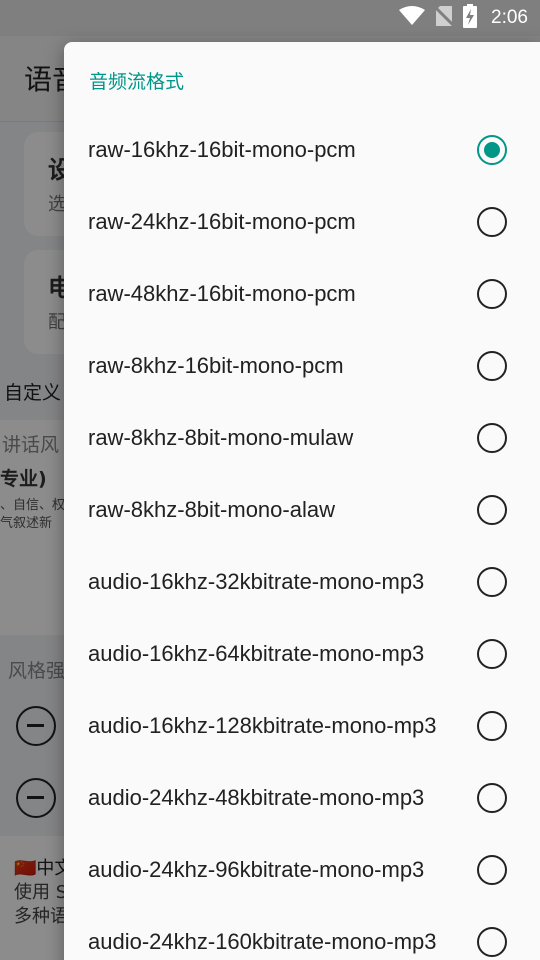 The height and width of the screenshot is (960, 540). What do you see at coordinates (256, 869) in the screenshot?
I see `option-label: audio-24khz-96kbitrate-mono-mp3` at bounding box center [256, 869].